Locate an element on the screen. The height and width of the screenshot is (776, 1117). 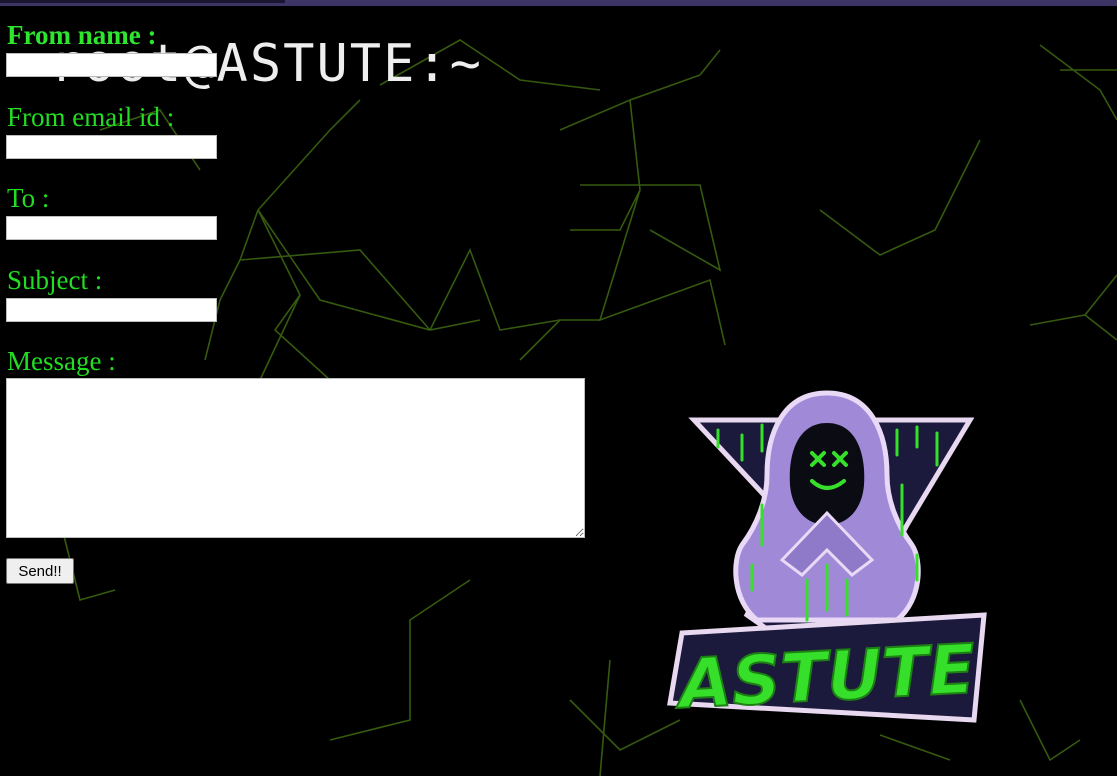
subject-label: Subject : is located at coordinates (55, 280).